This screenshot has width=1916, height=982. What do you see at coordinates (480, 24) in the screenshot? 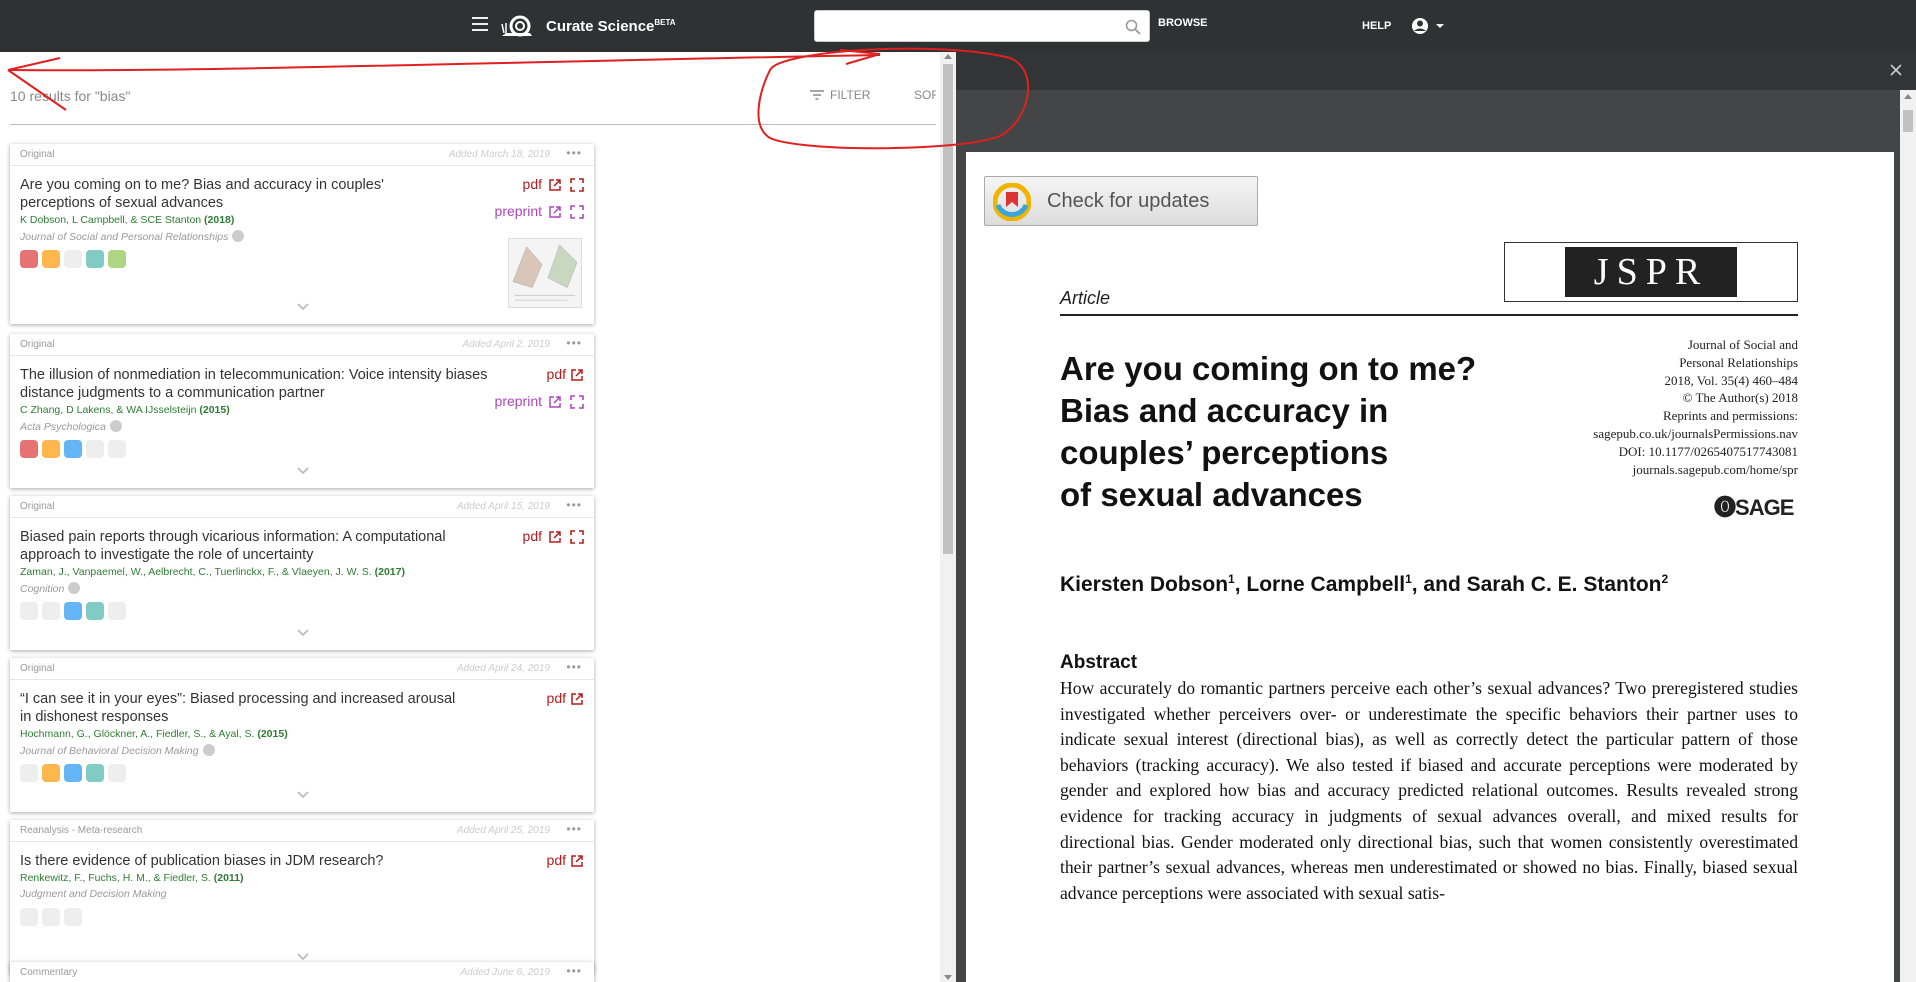
I see `hamburger-menu-icon` at bounding box center [480, 24].